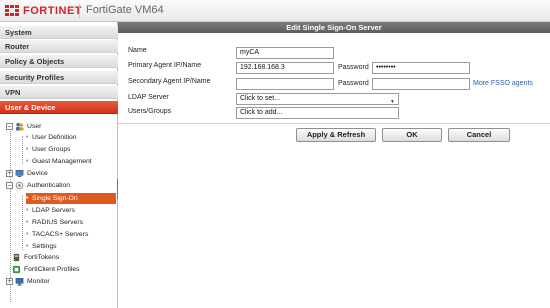 This screenshot has width=550, height=308. I want to click on chevron-down-icon: ▼, so click(392, 102).